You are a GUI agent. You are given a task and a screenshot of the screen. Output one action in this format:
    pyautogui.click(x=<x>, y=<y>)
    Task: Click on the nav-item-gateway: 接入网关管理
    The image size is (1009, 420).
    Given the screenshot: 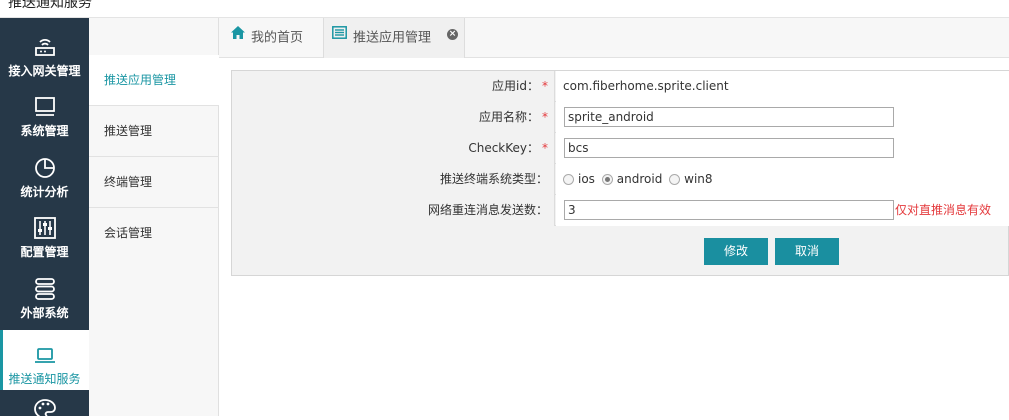 What is the action you would take?
    pyautogui.click(x=44, y=52)
    